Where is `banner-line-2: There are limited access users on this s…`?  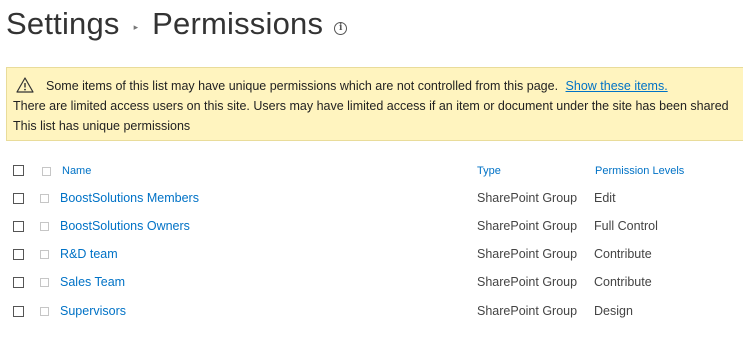 banner-line-2: There are limited access users on this s… is located at coordinates (371, 106).